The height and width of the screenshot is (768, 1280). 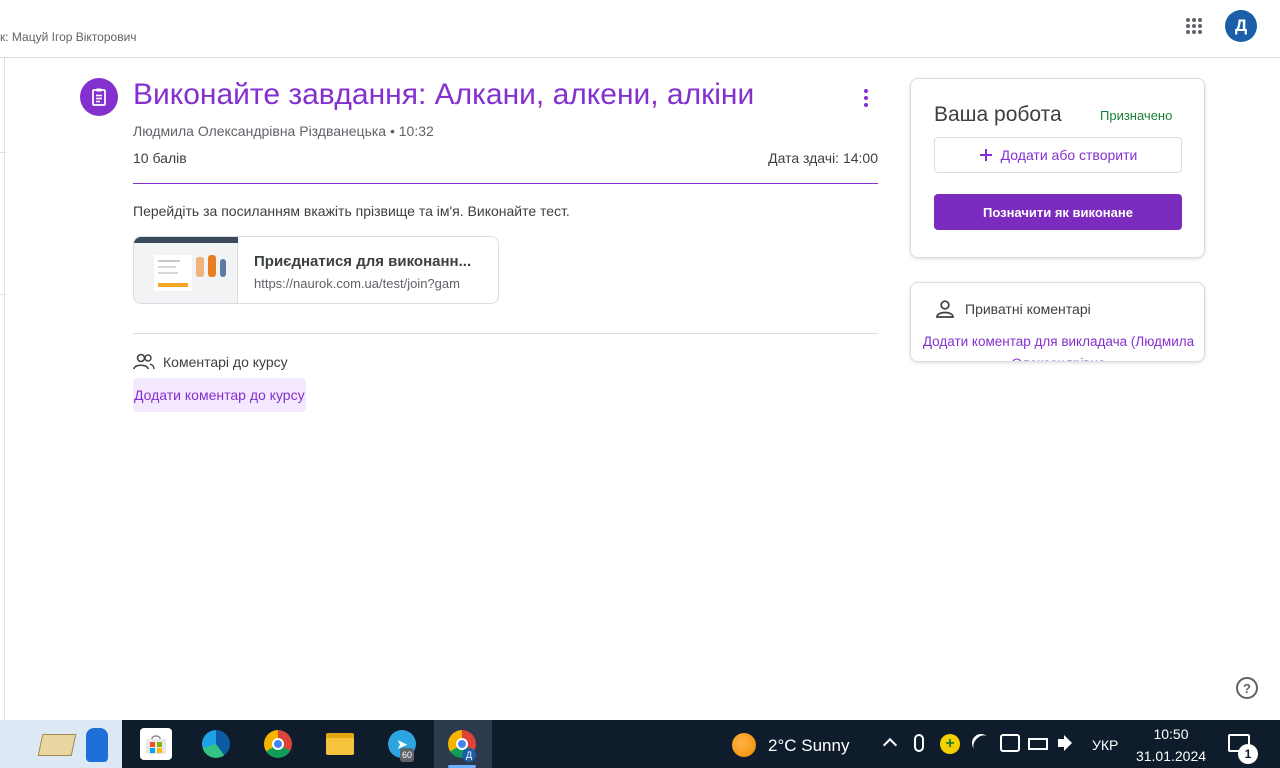 I want to click on clock-time: 10:50, so click(x=1171, y=734).